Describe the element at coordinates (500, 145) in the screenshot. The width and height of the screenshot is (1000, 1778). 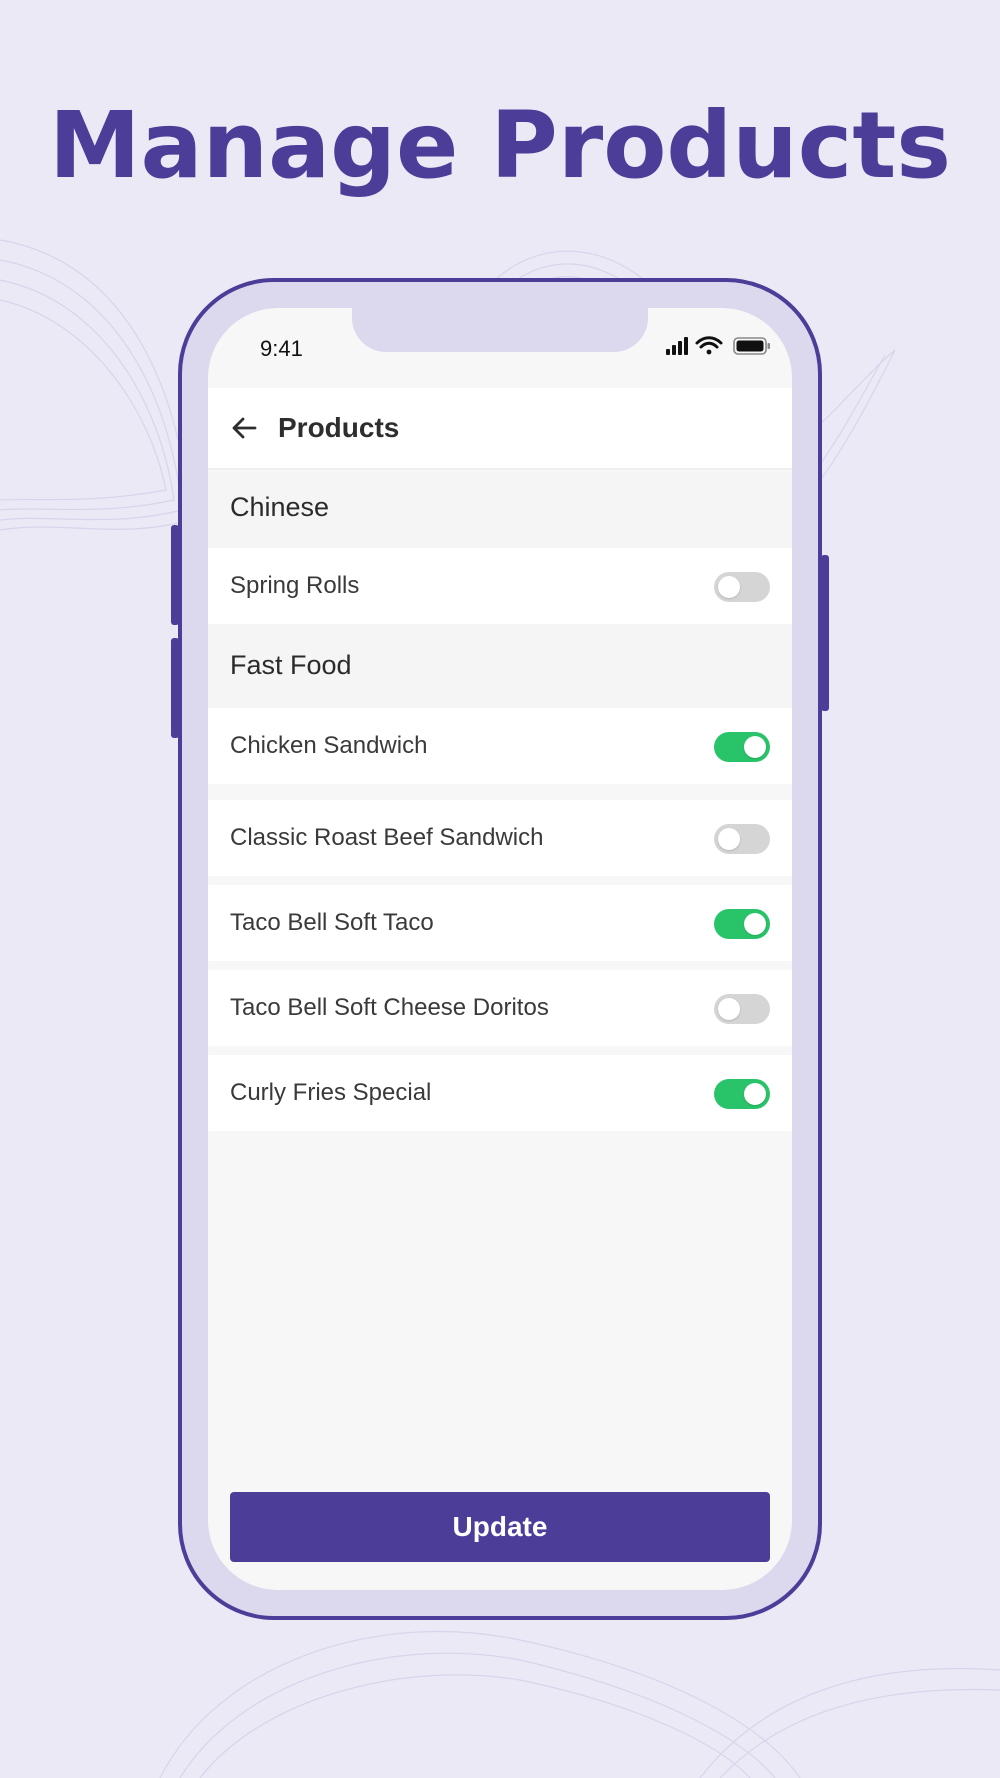
I see `page-headline: Manage Products` at that location.